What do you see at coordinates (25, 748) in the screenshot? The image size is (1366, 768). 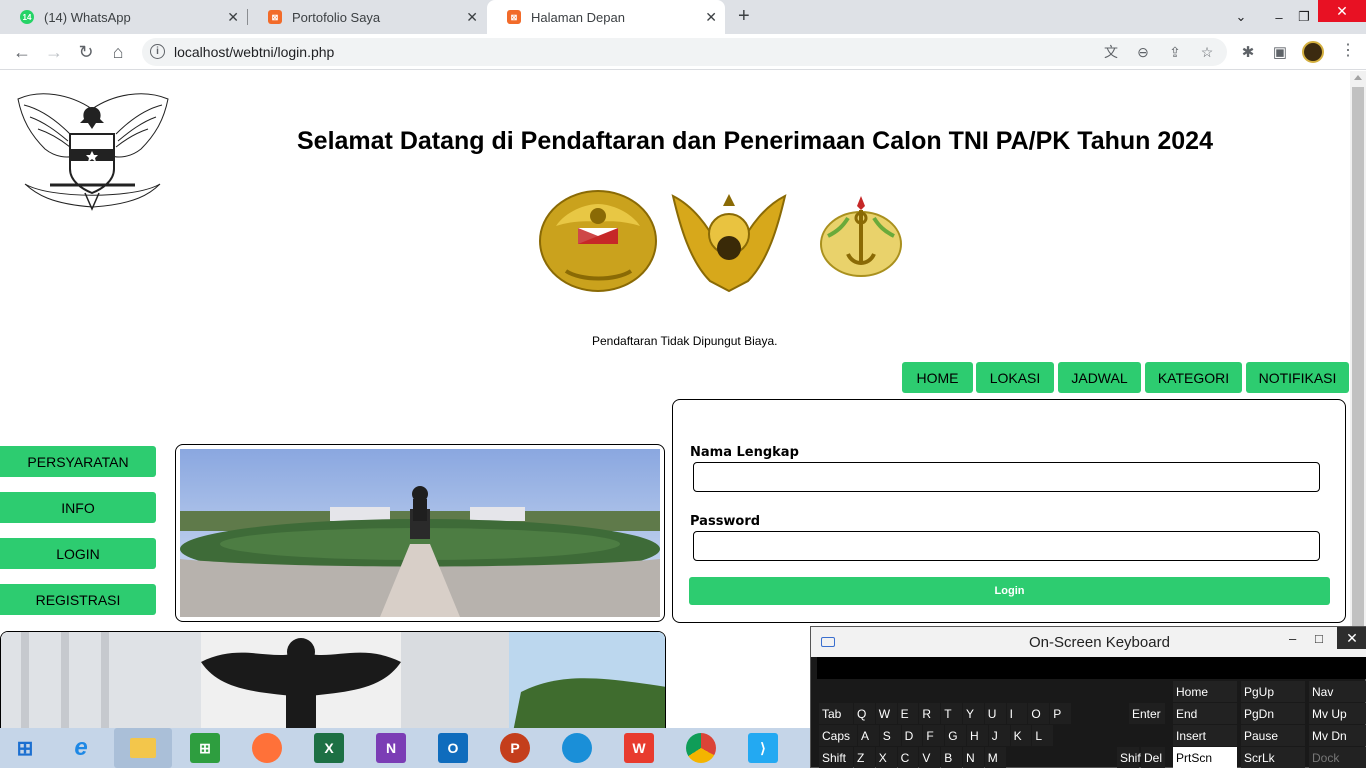 I see `windows-start-icon: ⊞` at bounding box center [25, 748].